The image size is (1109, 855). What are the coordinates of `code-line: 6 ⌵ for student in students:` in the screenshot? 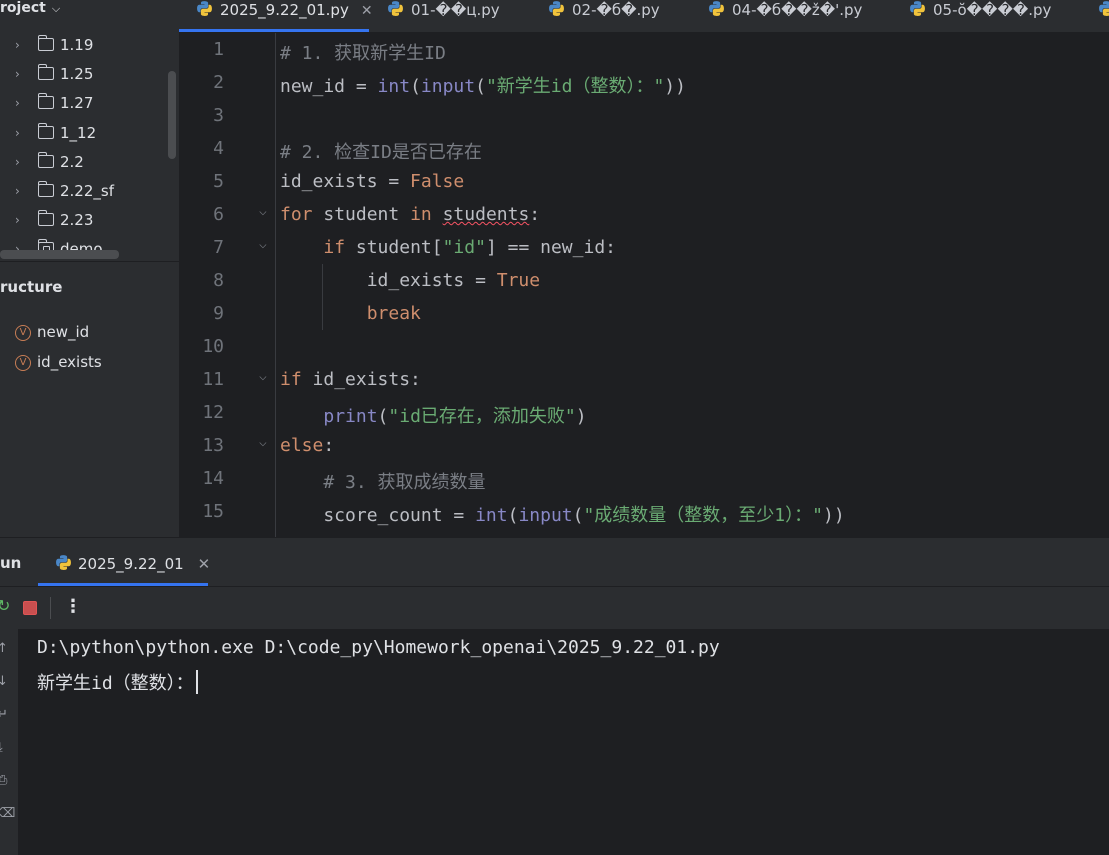 It's located at (644, 214).